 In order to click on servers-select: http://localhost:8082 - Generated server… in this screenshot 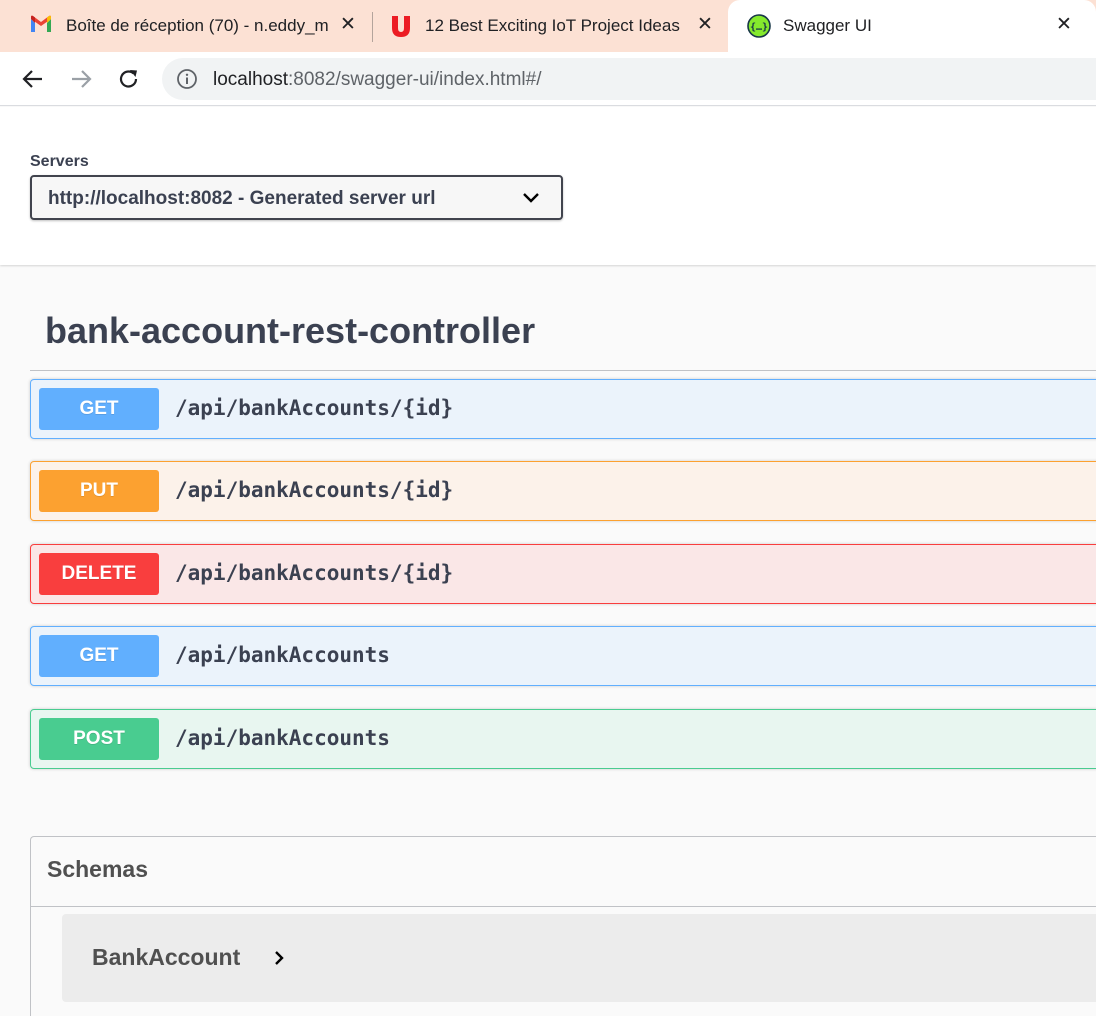, I will do `click(296, 197)`.